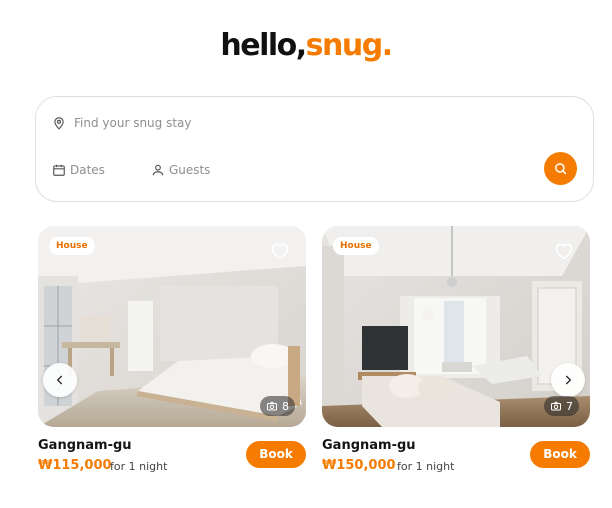  What do you see at coordinates (133, 123) in the screenshot?
I see `location-placeholder: Find your snug stay` at bounding box center [133, 123].